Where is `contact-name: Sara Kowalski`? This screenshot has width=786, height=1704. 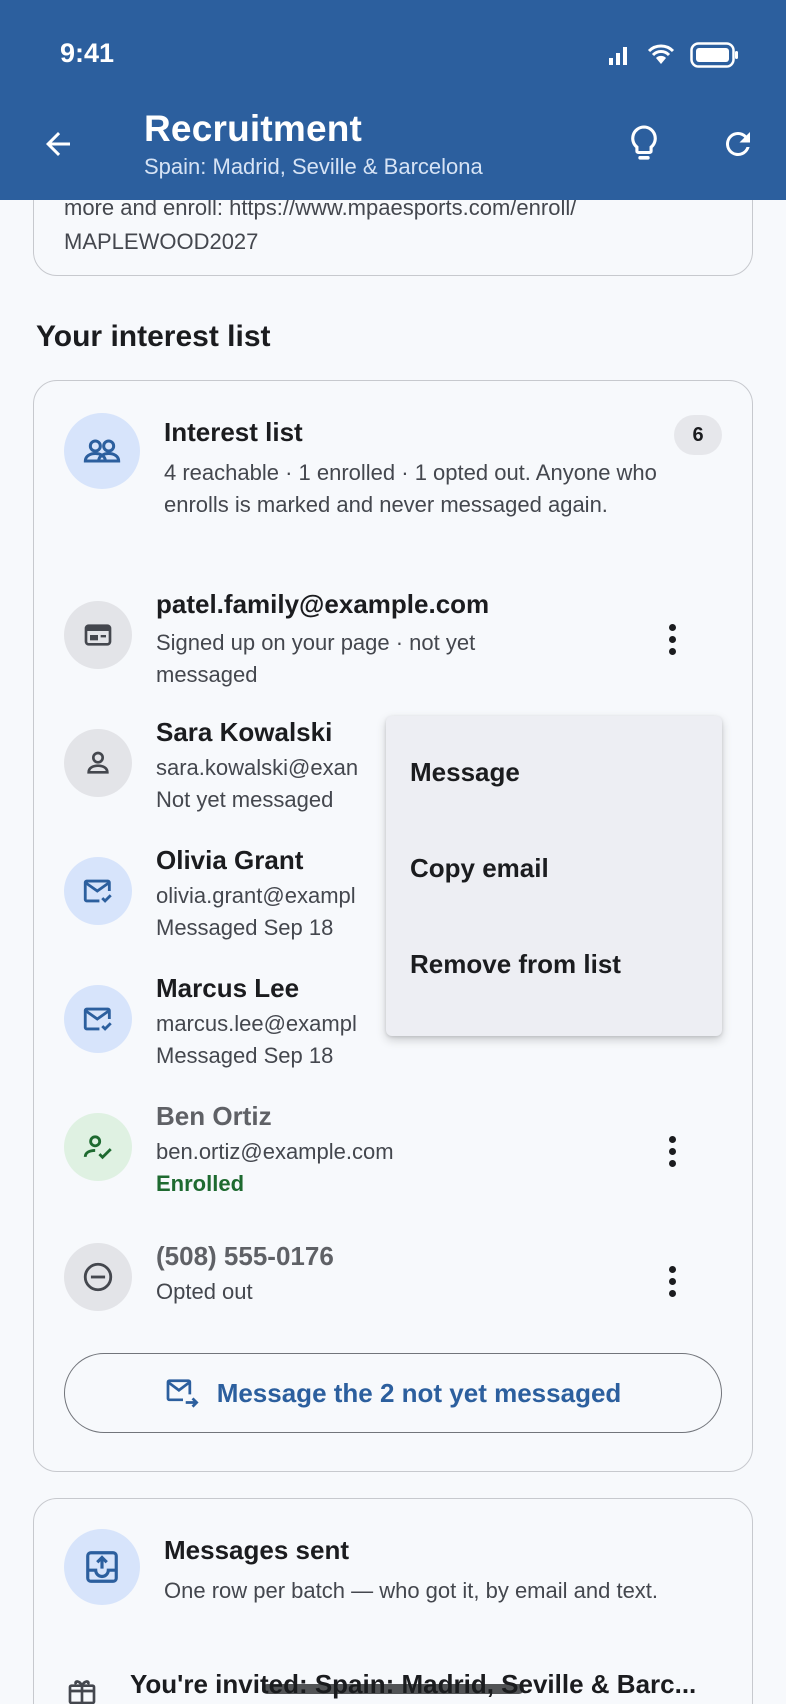
contact-name: Sara Kowalski is located at coordinates (244, 732).